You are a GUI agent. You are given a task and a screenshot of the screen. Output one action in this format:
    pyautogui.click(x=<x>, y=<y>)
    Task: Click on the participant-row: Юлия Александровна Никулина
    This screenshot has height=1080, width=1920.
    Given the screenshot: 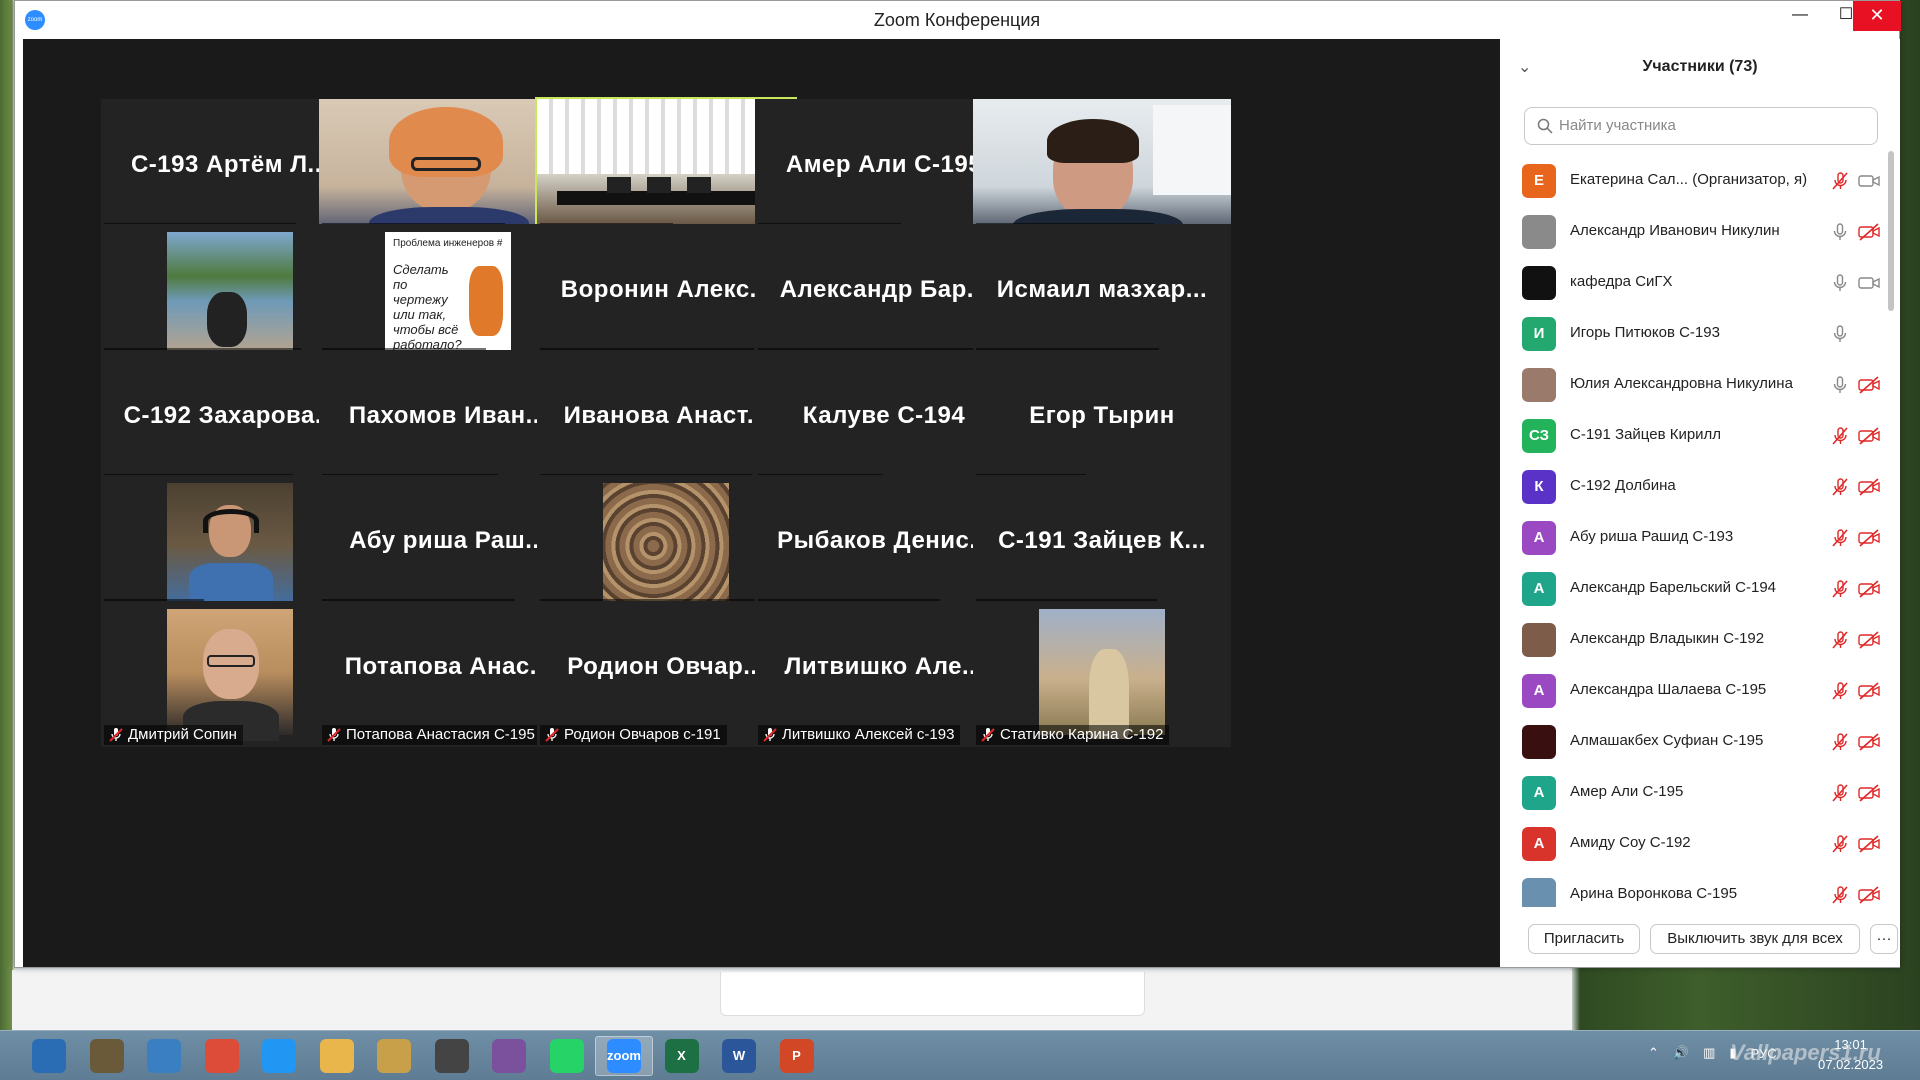 What is the action you would take?
    pyautogui.click(x=1695, y=384)
    